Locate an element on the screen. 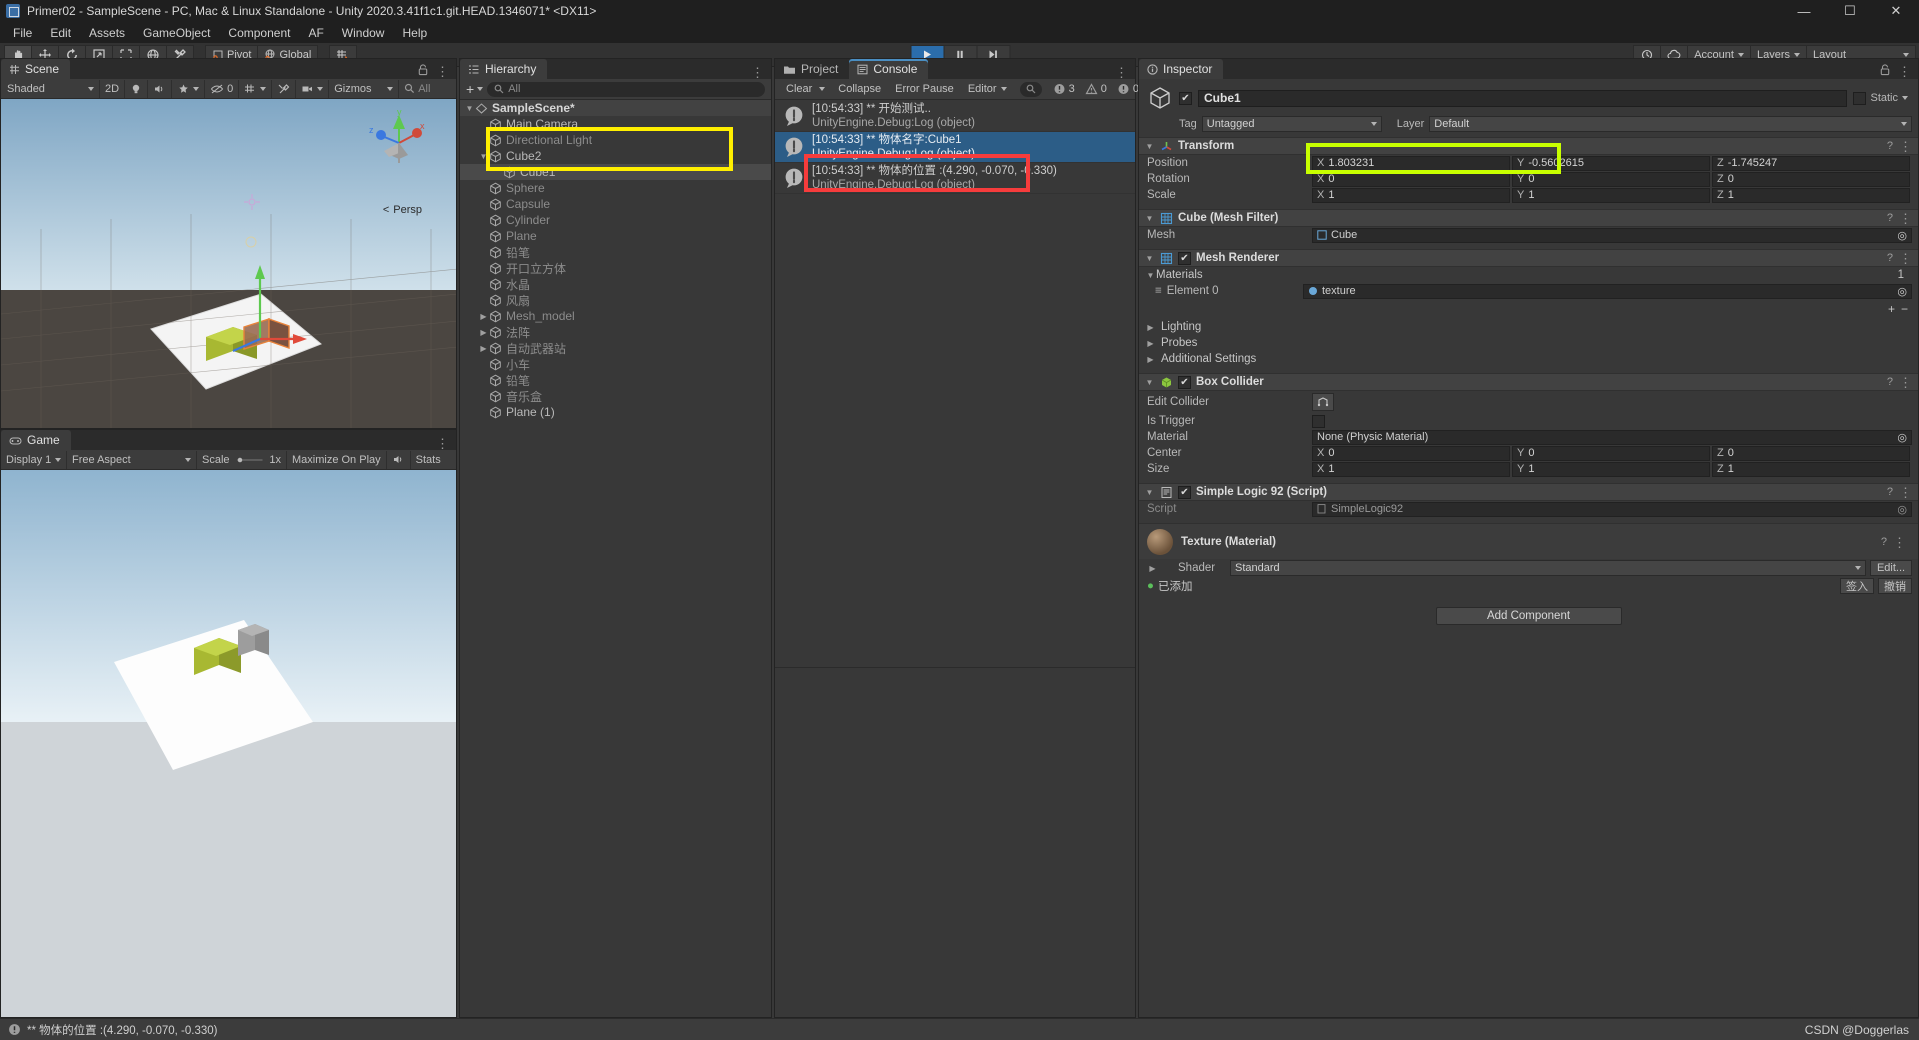 This screenshot has height=1040, width=1919. hierarchy-item-samplescene: ▼ SampleScene* is located at coordinates (615, 108).